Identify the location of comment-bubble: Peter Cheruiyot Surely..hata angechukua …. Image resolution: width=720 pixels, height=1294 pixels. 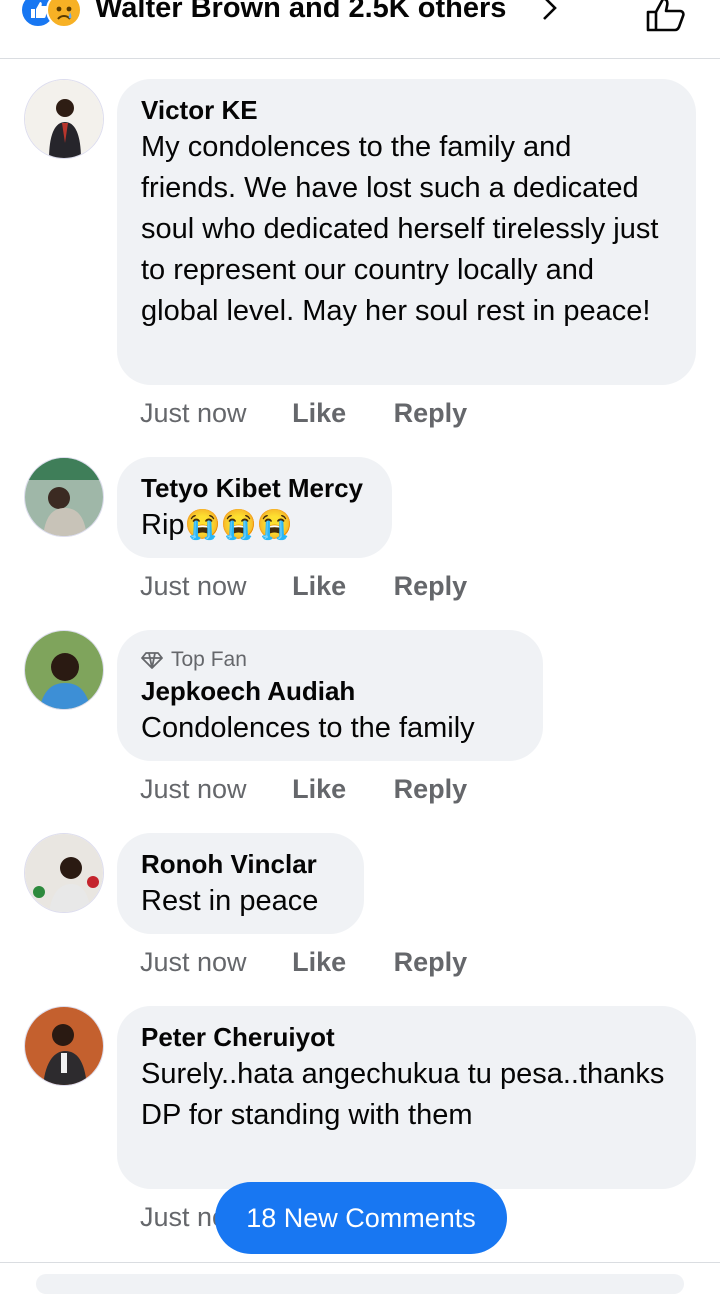
(406, 1097).